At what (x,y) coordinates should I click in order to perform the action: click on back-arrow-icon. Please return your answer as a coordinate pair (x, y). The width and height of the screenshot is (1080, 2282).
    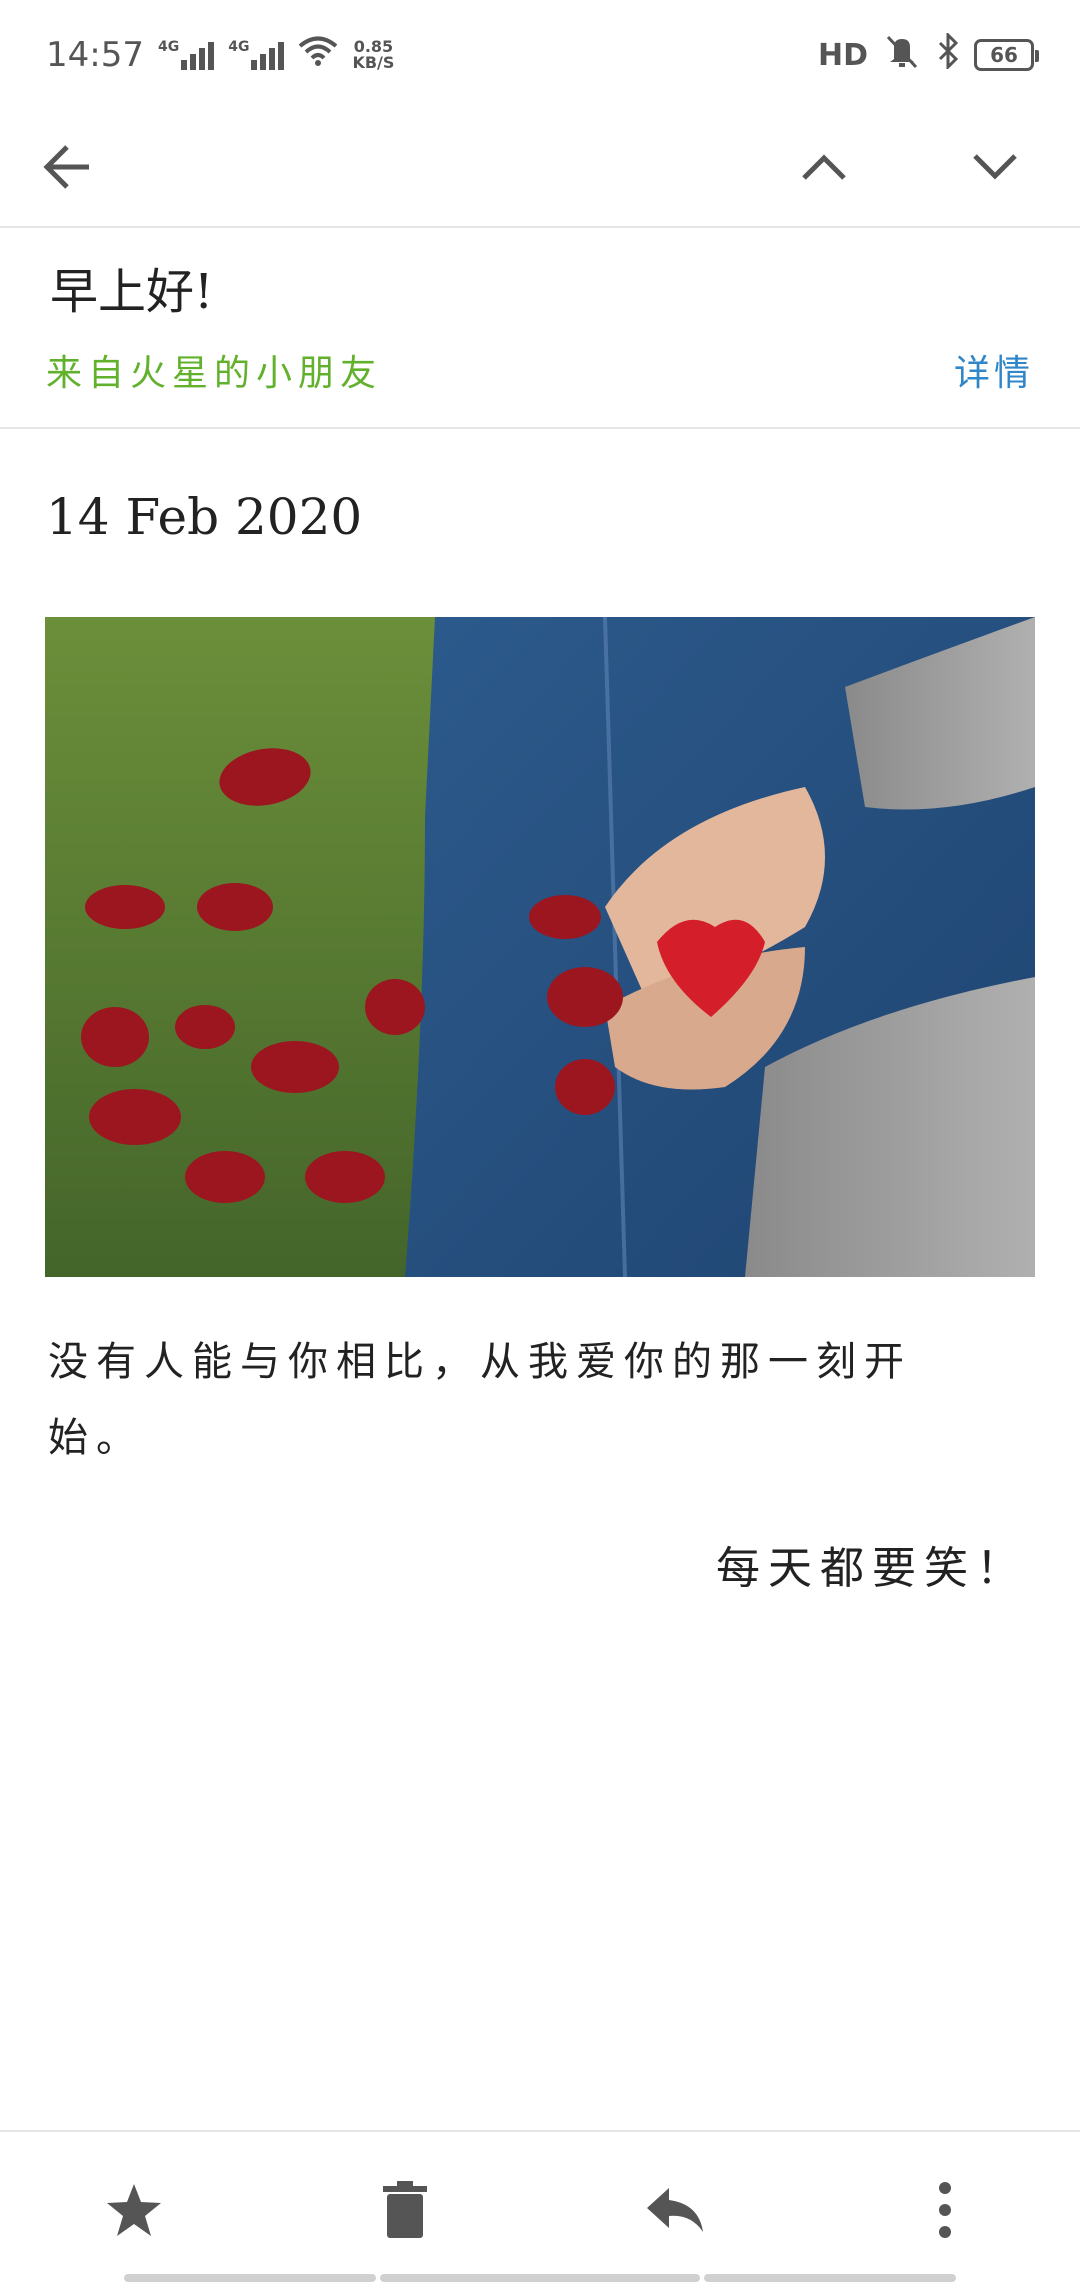
    Looking at the image, I should click on (67, 169).